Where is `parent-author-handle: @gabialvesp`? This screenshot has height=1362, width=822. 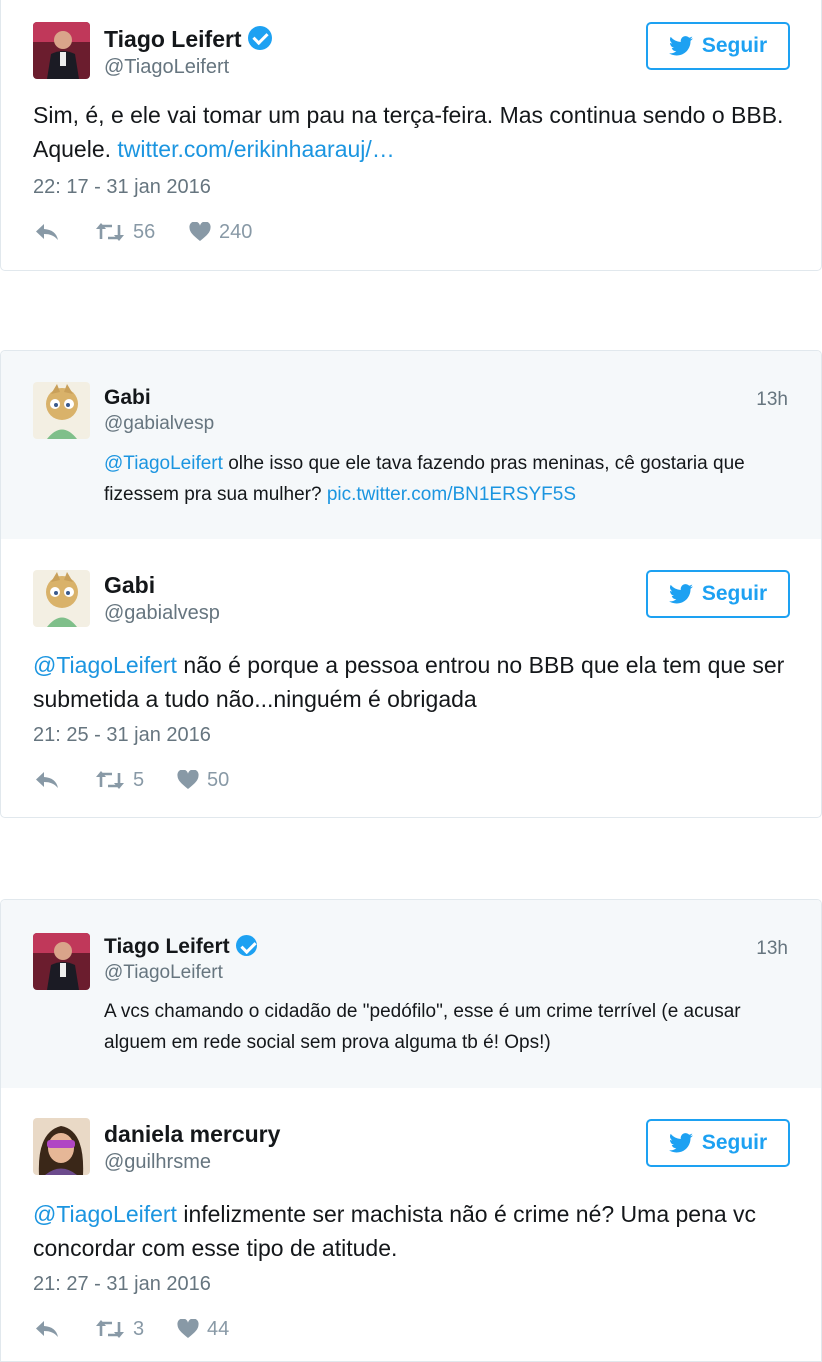
parent-author-handle: @gabialvesp is located at coordinates (159, 424).